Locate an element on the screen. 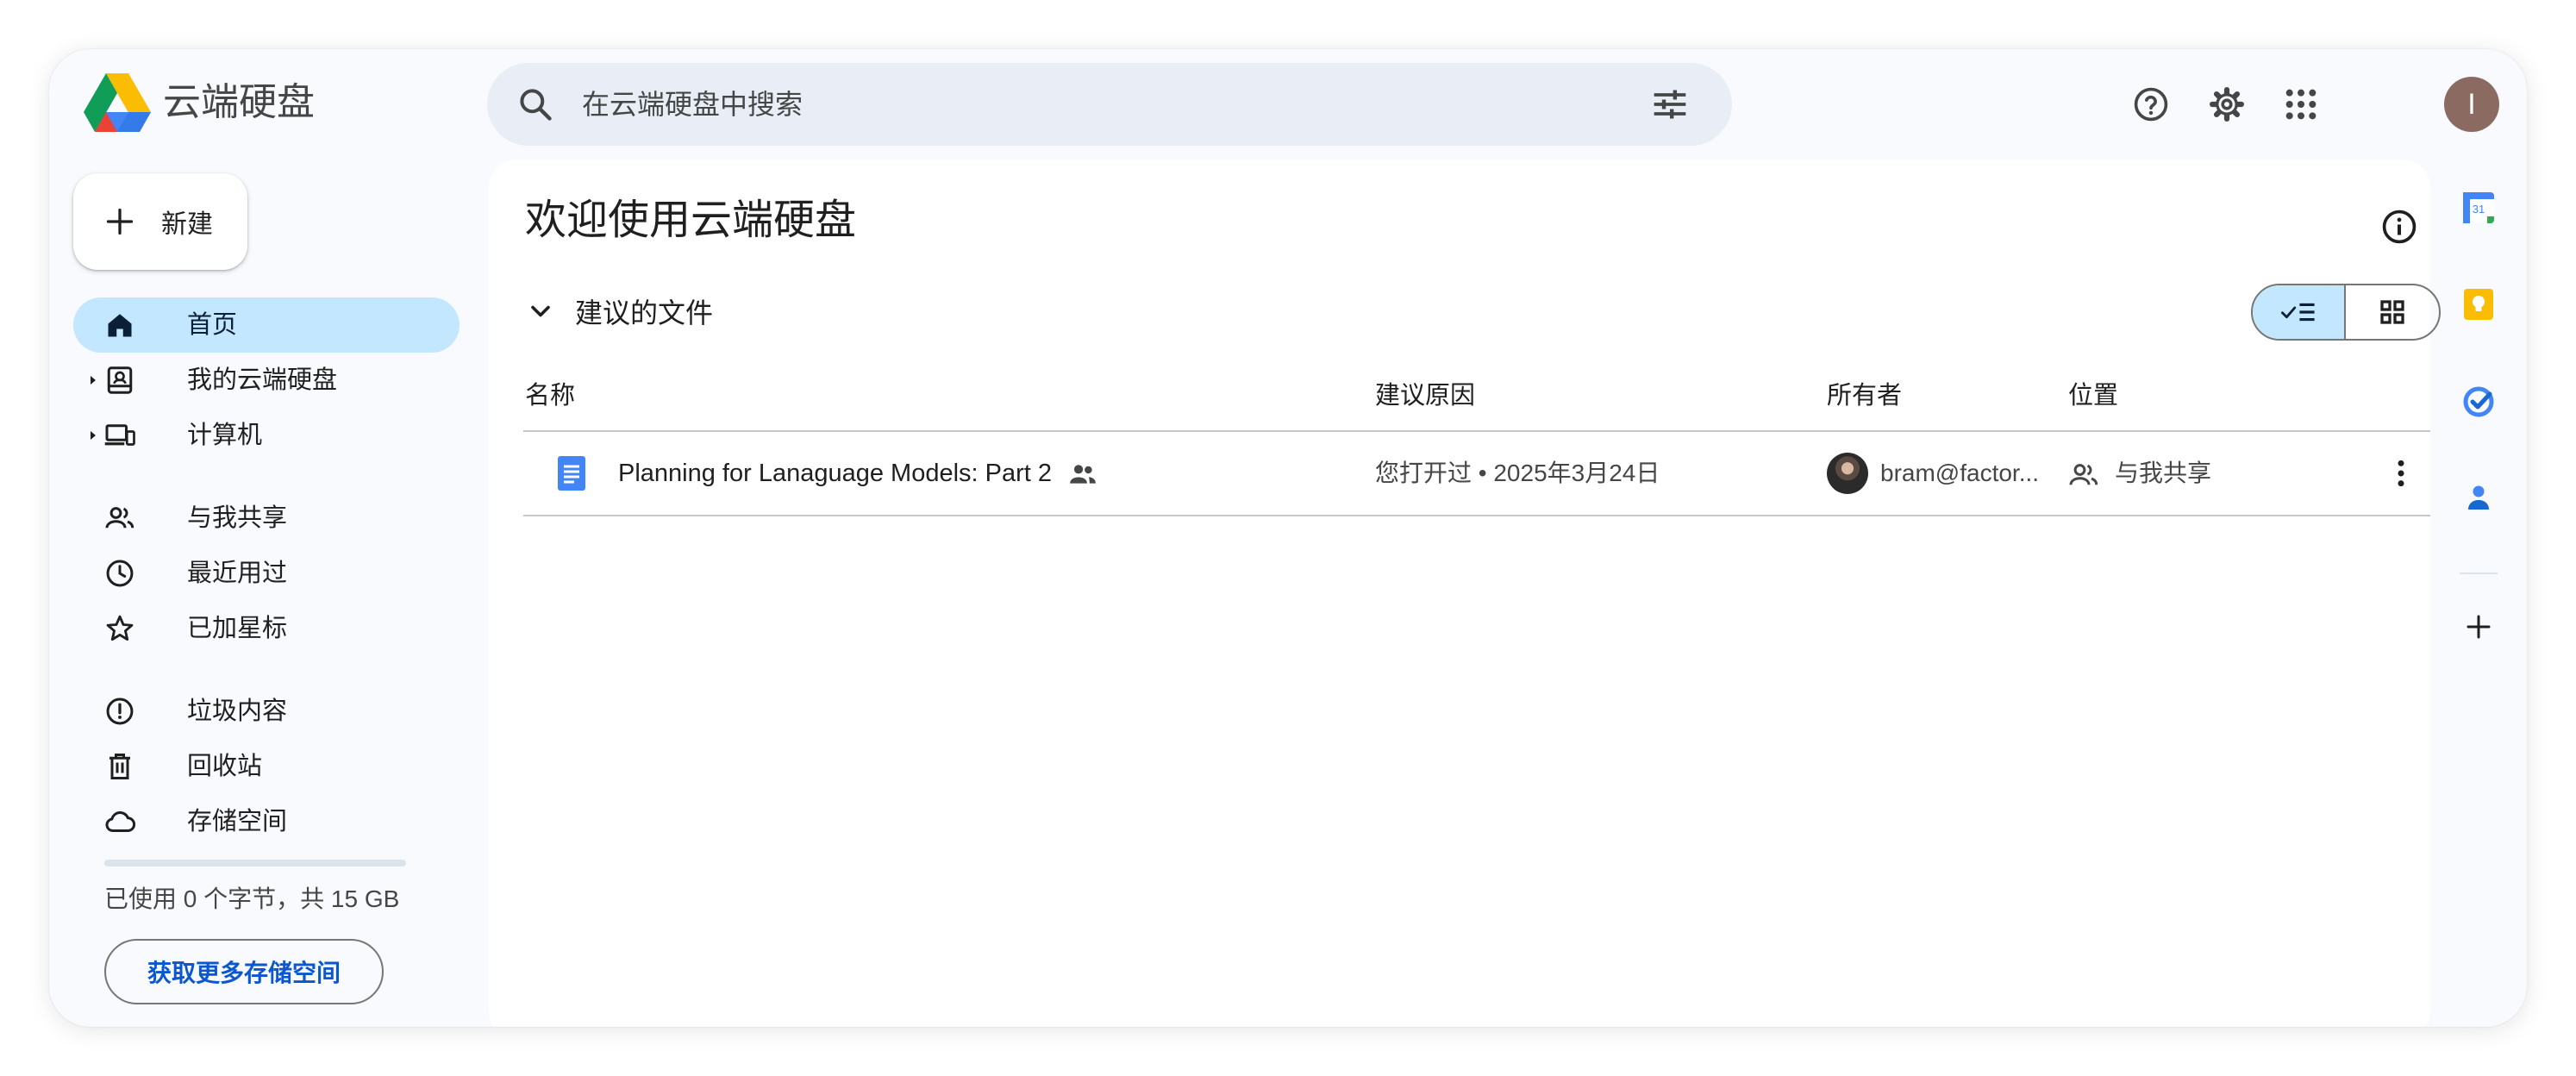 The image size is (2576, 1076). shared-location-icon is located at coordinates (2084, 475).